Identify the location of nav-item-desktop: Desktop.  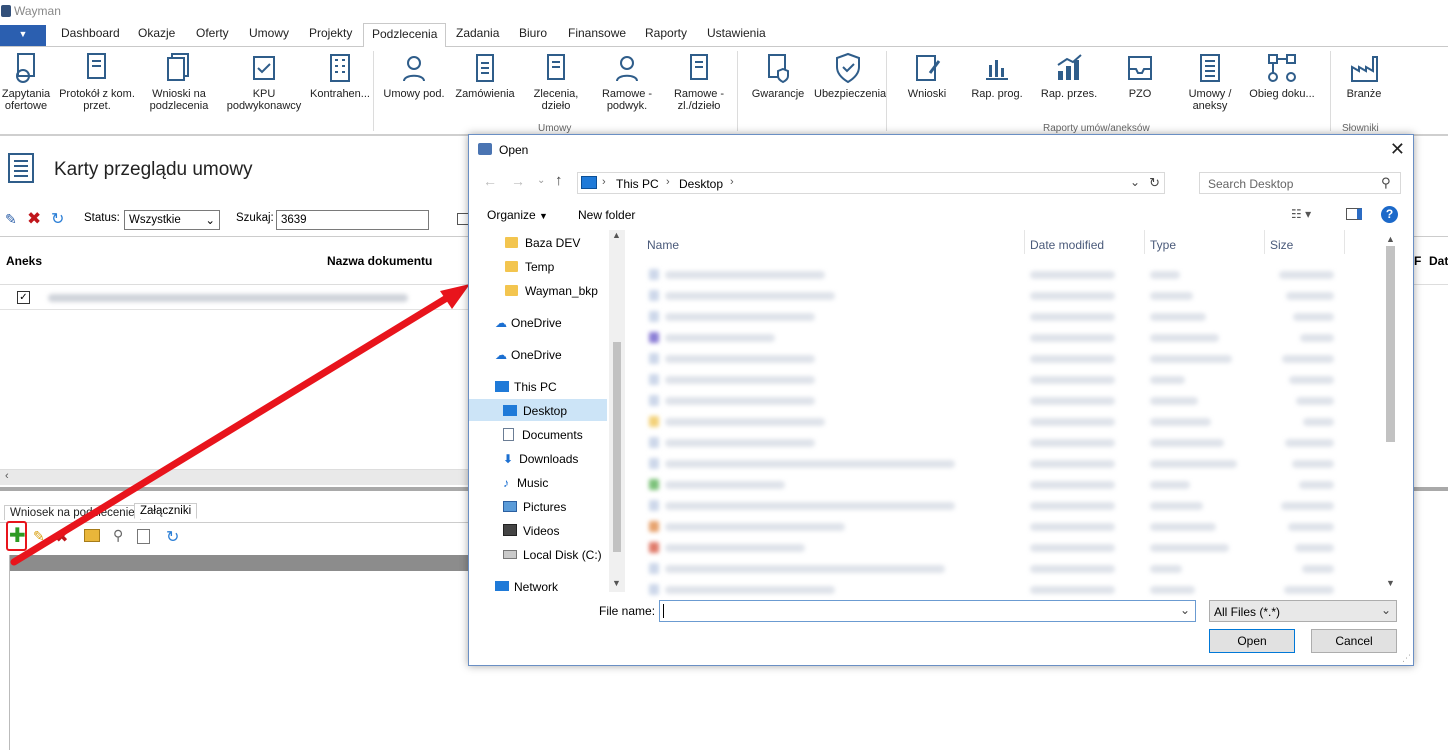
(535, 411).